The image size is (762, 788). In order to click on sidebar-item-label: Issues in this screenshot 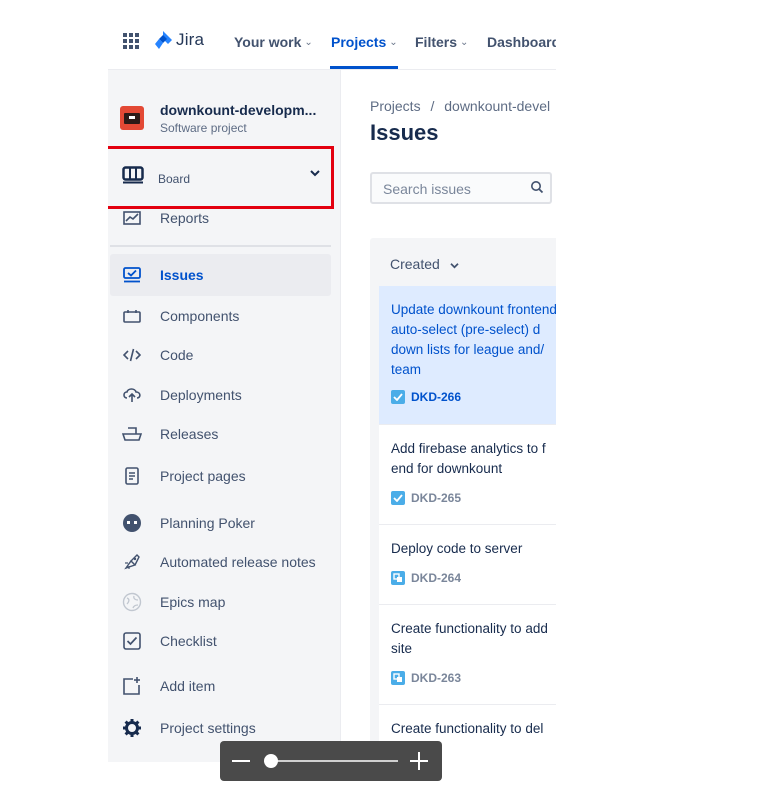, I will do `click(182, 275)`.